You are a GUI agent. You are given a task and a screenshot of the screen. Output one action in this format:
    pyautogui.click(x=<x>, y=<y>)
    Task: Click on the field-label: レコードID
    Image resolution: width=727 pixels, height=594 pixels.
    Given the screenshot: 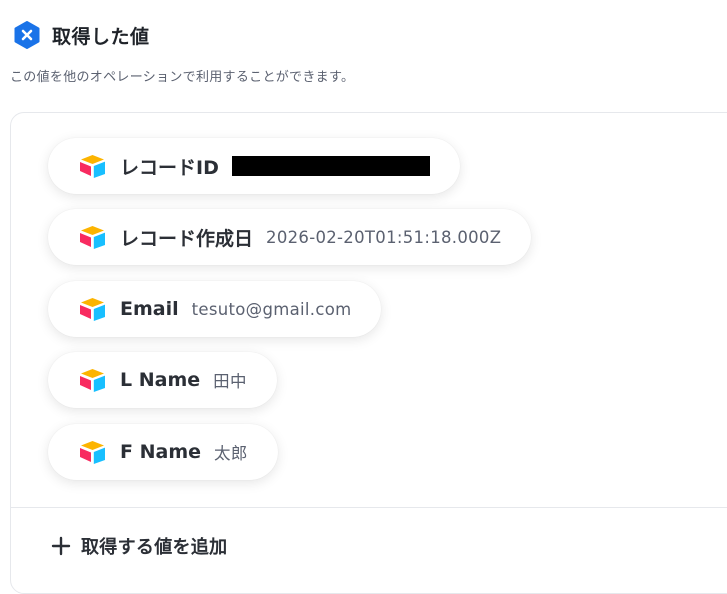 What is the action you would take?
    pyautogui.click(x=169, y=167)
    